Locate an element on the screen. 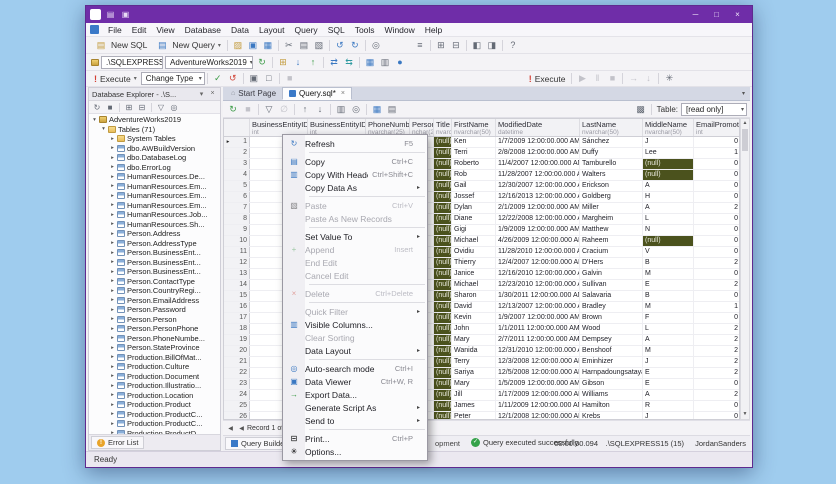 The width and height of the screenshot is (836, 484). grid-cell: Raheem is located at coordinates (611, 241).